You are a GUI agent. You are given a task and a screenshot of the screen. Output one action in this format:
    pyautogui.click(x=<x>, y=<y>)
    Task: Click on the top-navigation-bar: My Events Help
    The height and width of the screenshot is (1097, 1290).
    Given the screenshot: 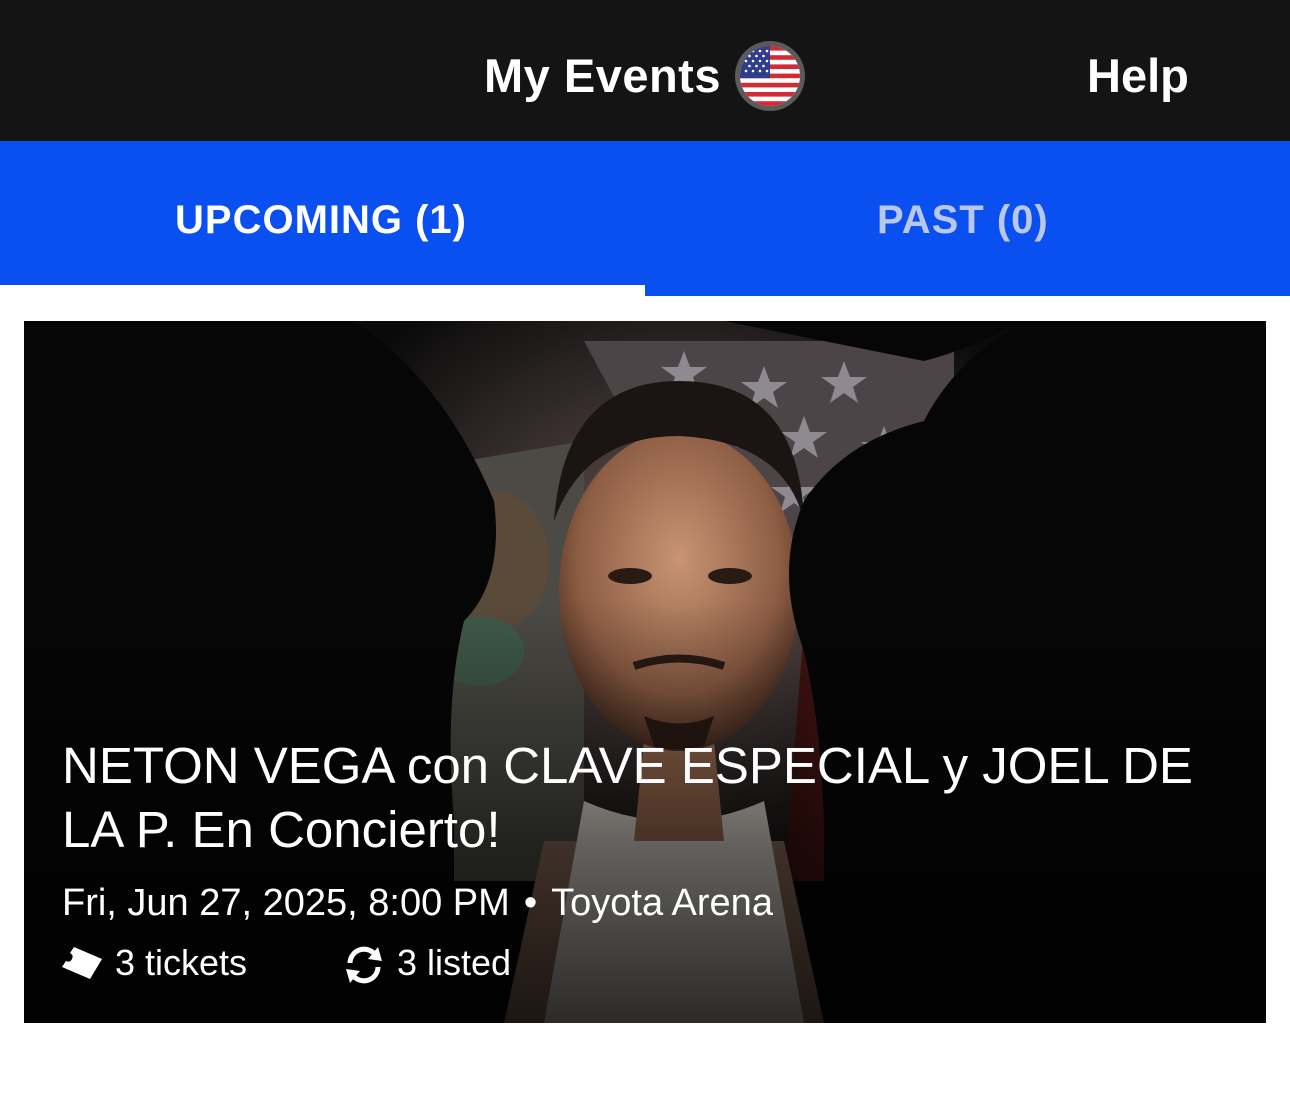 What is the action you would take?
    pyautogui.click(x=645, y=70)
    